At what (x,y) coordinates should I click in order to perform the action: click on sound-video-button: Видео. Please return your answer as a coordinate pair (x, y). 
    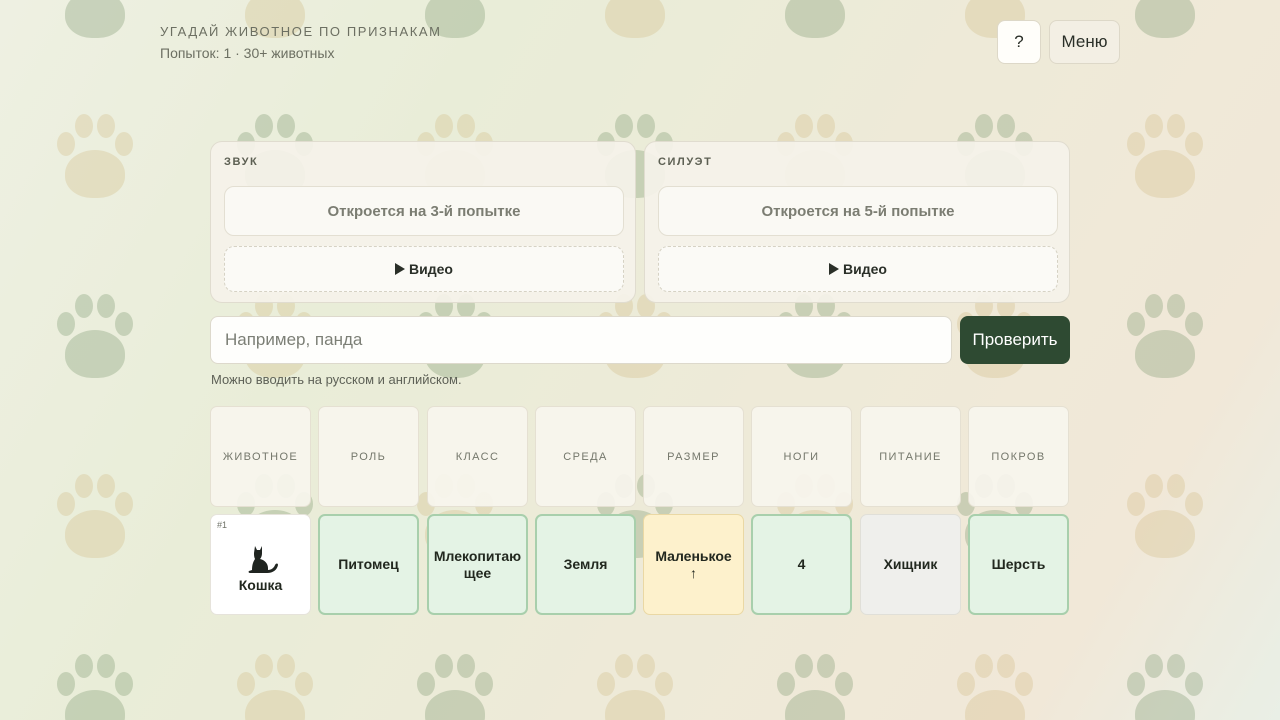
    Looking at the image, I should click on (424, 269).